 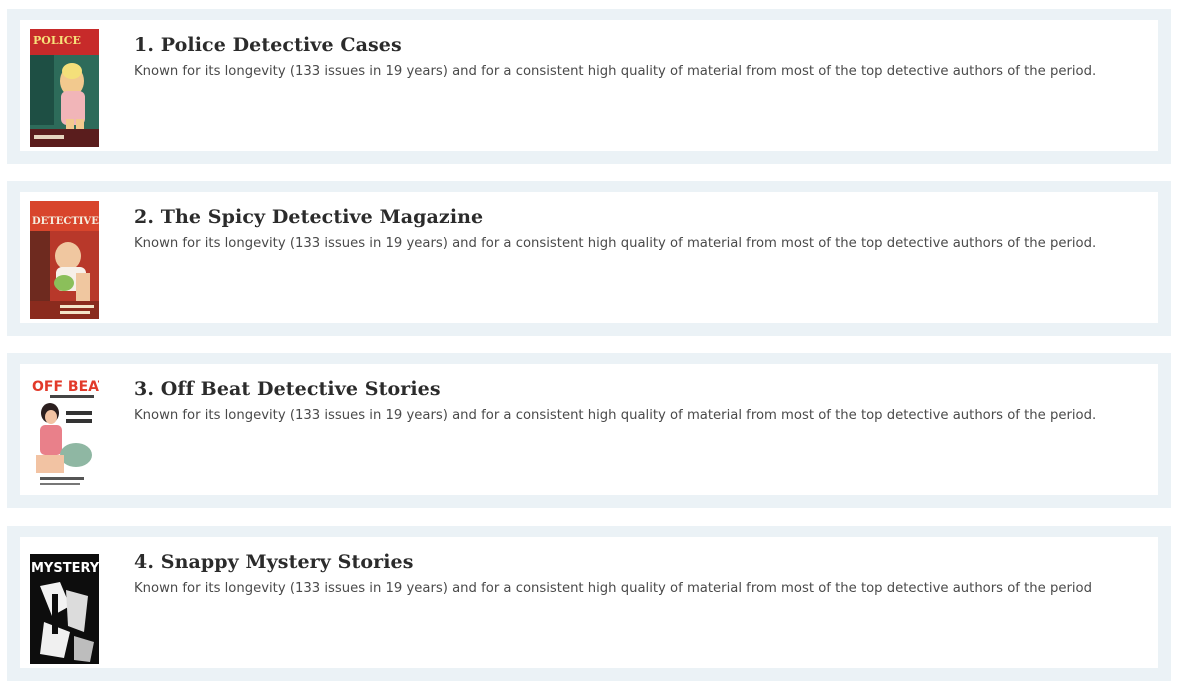 What do you see at coordinates (636, 389) in the screenshot?
I see `item-title: 3. Off Beat Detective Stories` at bounding box center [636, 389].